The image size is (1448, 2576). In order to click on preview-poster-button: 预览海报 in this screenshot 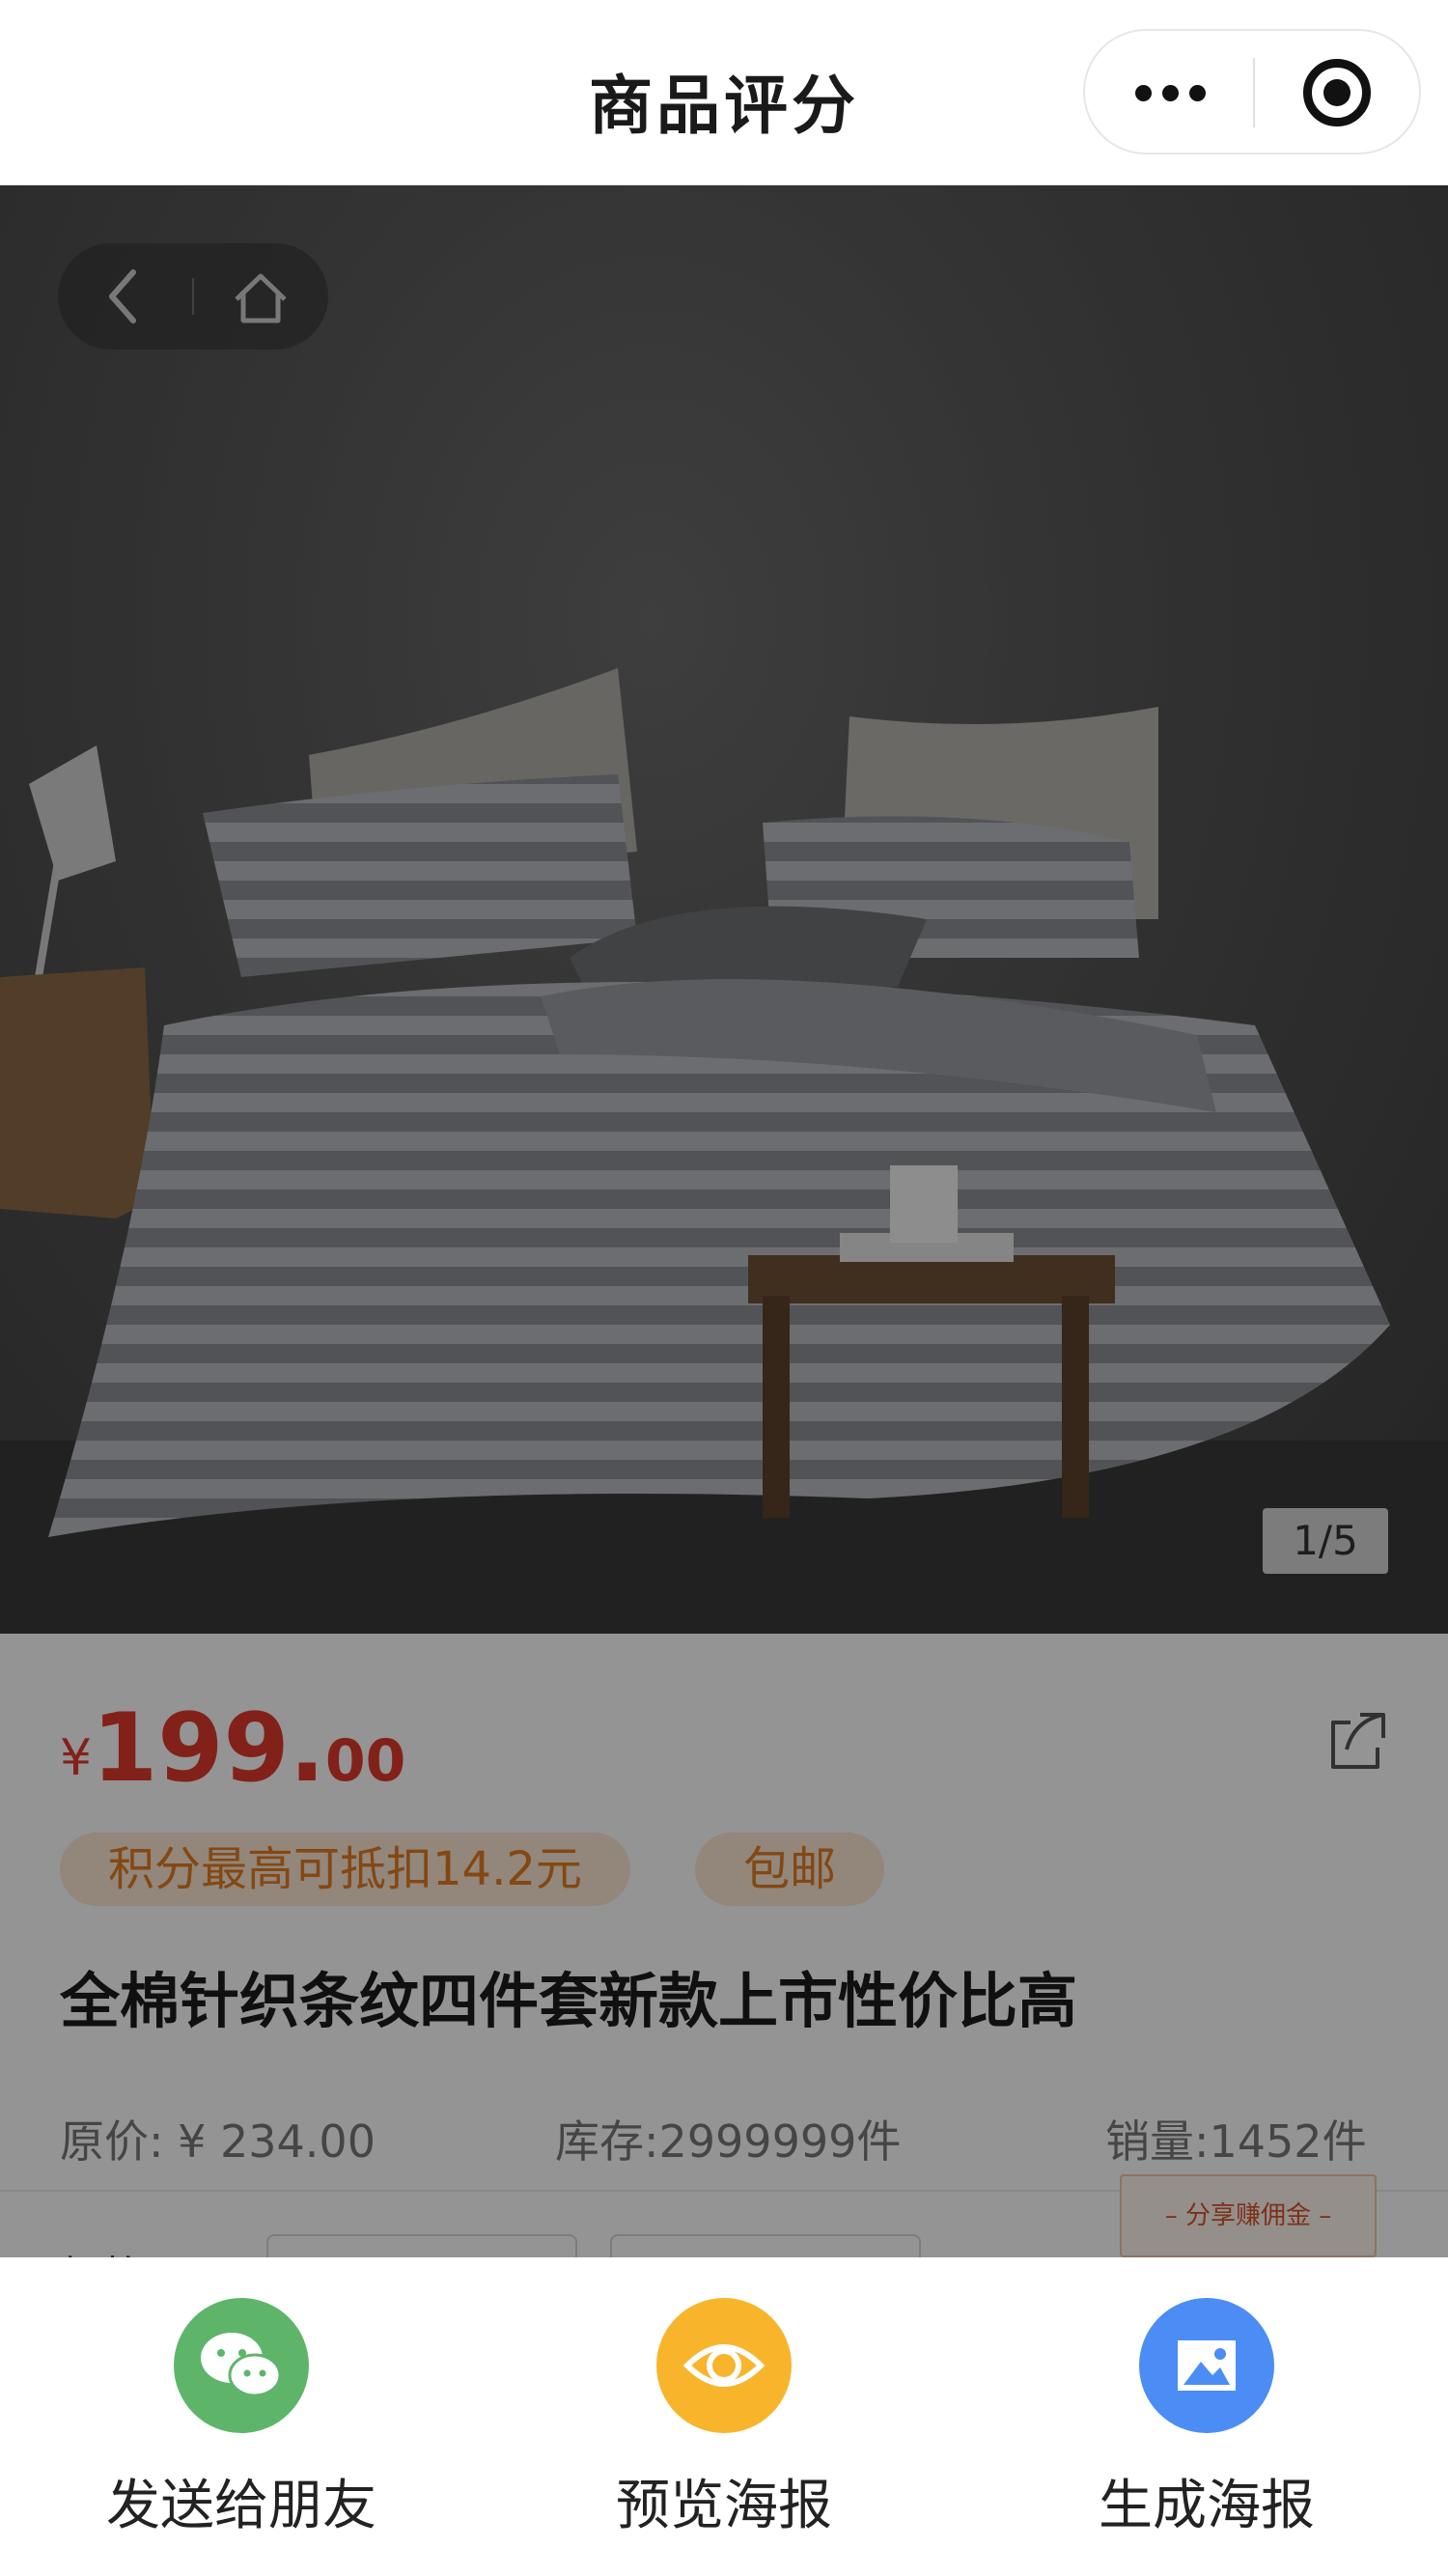, I will do `click(724, 2424)`.